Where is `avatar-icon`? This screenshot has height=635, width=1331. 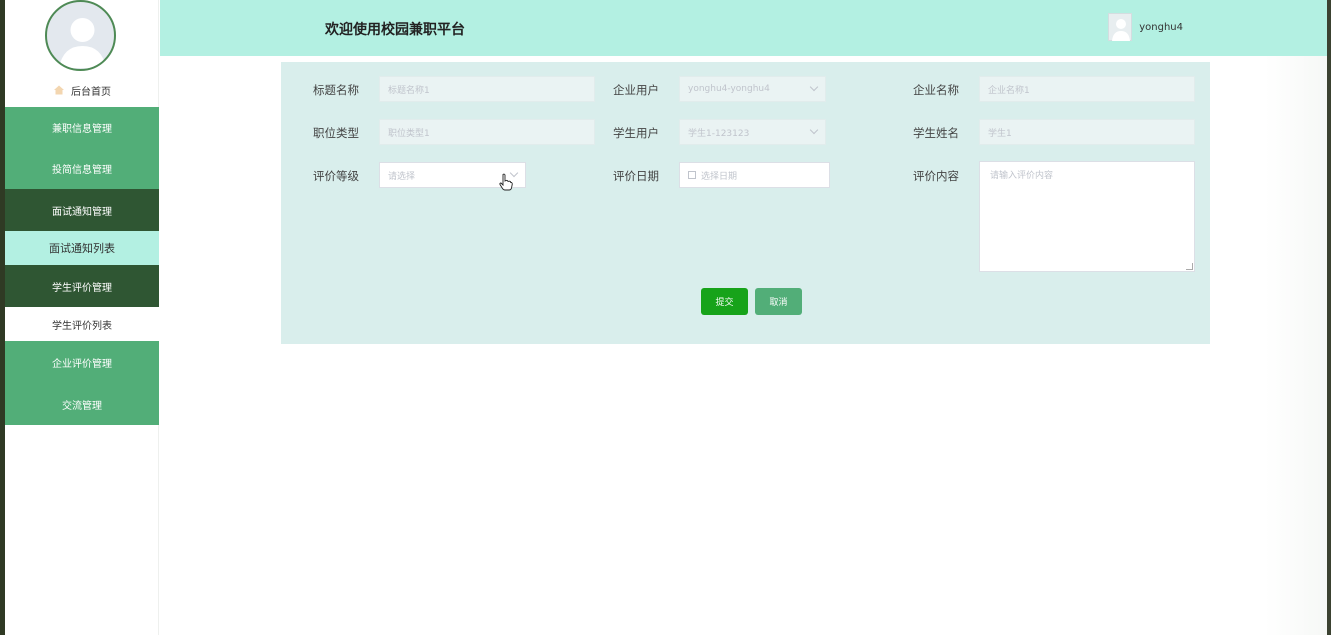 avatar-icon is located at coordinates (82, 43).